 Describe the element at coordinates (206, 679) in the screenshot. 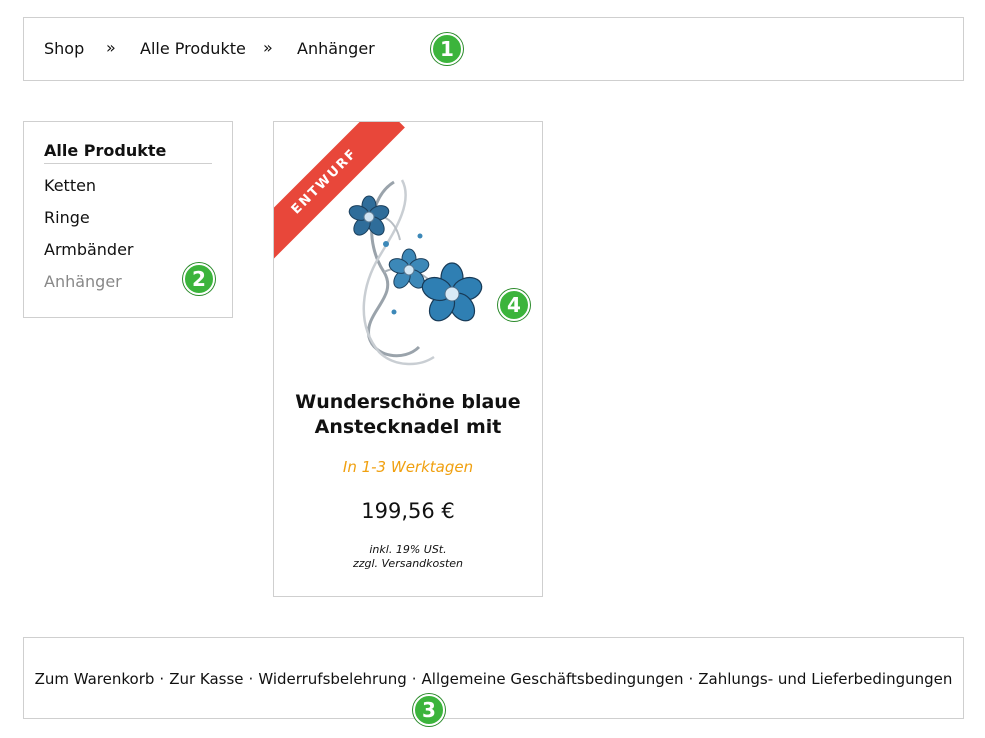

I see `footer-link-checkout: Zur Kasse` at that location.